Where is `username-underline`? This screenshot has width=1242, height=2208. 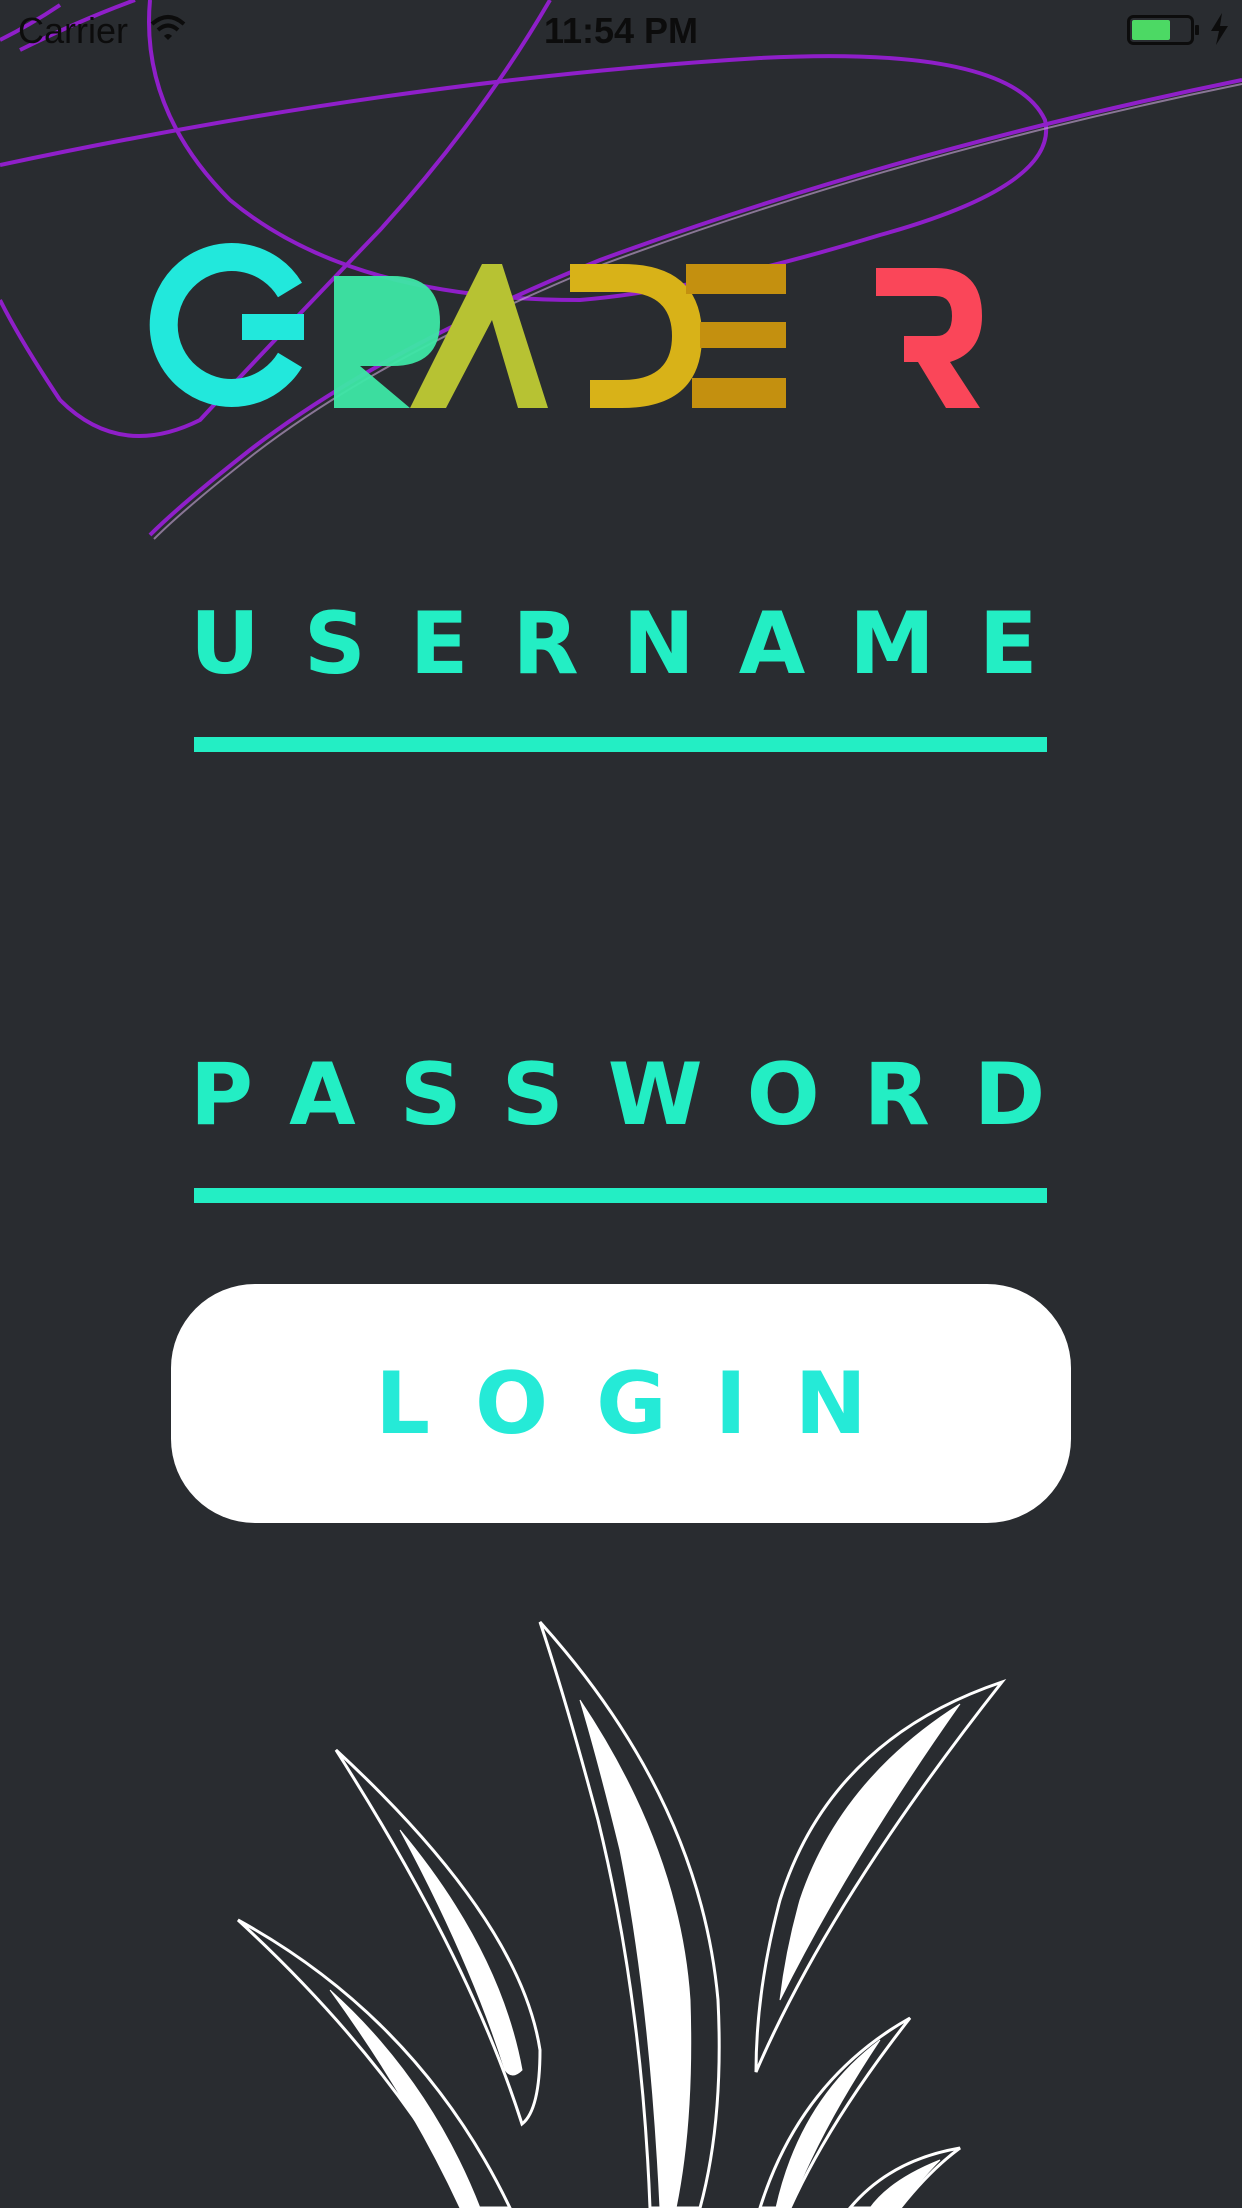
username-underline is located at coordinates (620, 744).